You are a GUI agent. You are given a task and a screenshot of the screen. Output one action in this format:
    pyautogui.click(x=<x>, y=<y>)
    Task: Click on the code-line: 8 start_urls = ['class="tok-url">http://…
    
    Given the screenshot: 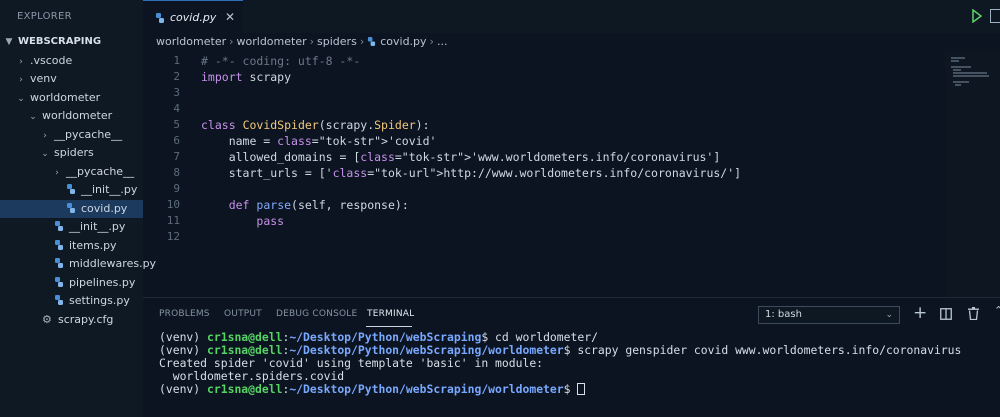 What is the action you would take?
    pyautogui.click(x=544, y=173)
    